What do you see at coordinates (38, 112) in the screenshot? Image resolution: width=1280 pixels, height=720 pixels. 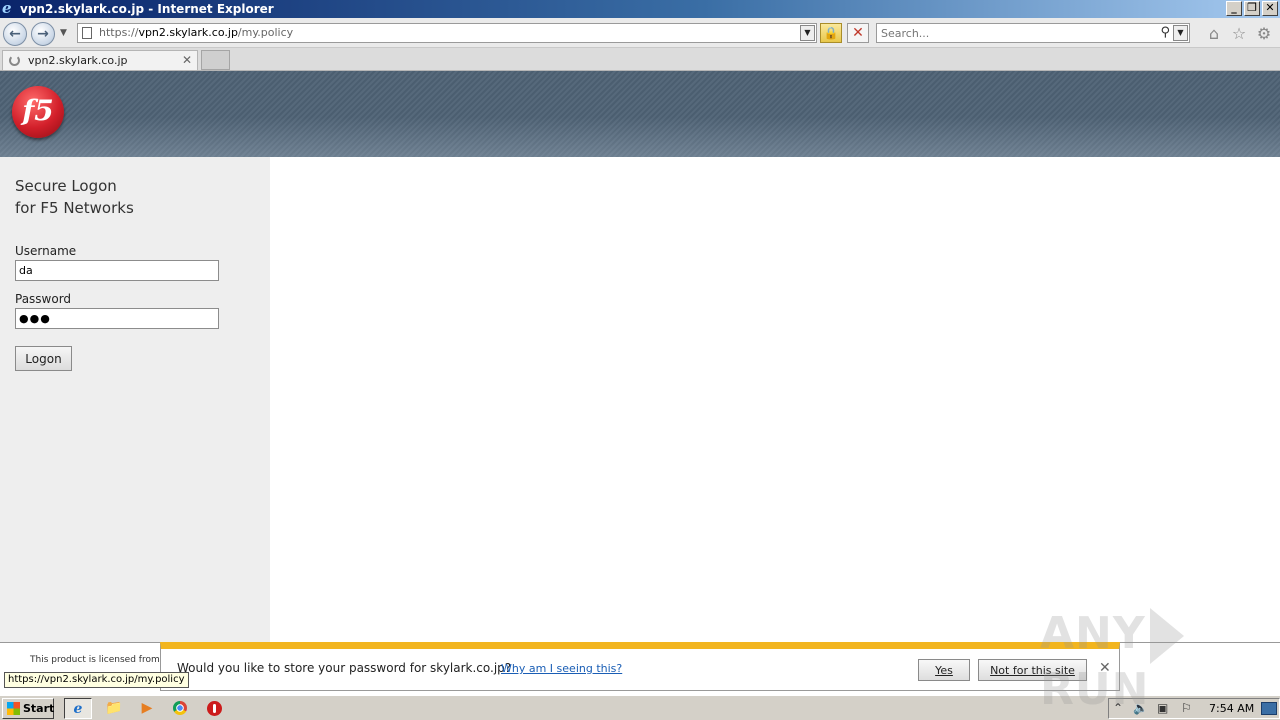 I see `f5-logo: f5` at bounding box center [38, 112].